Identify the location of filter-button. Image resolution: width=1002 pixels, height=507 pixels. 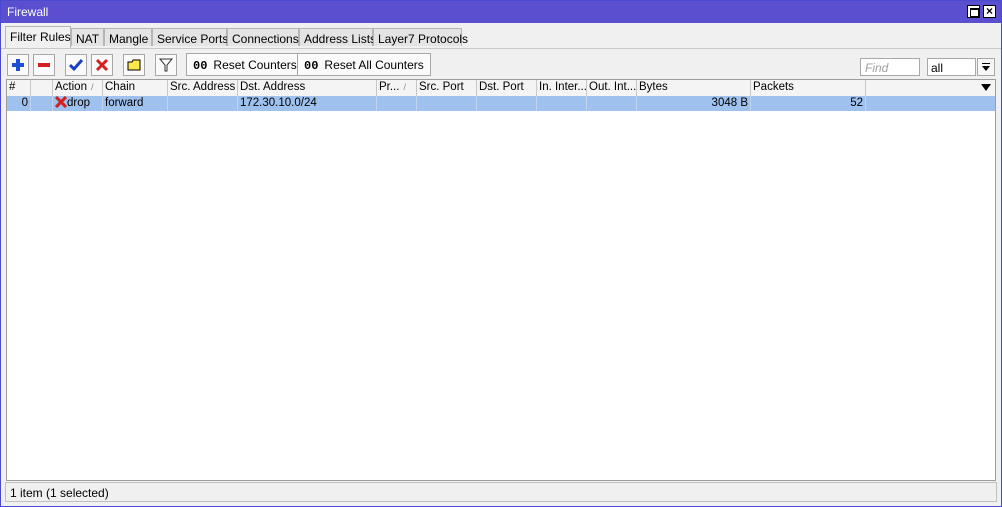
(166, 65).